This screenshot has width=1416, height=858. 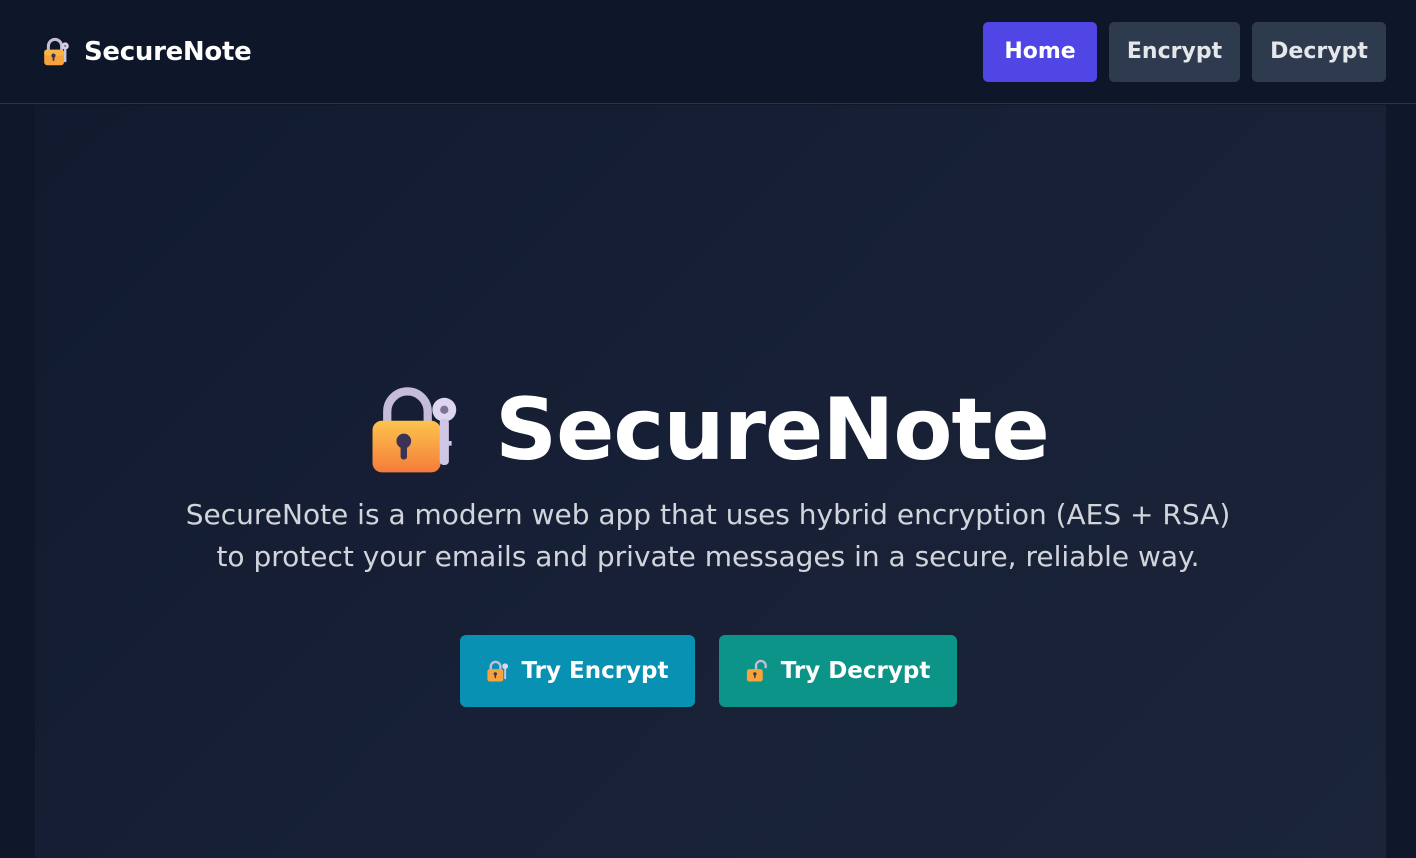 I want to click on try-encrypt-button: Try Encrypt, so click(x=577, y=671).